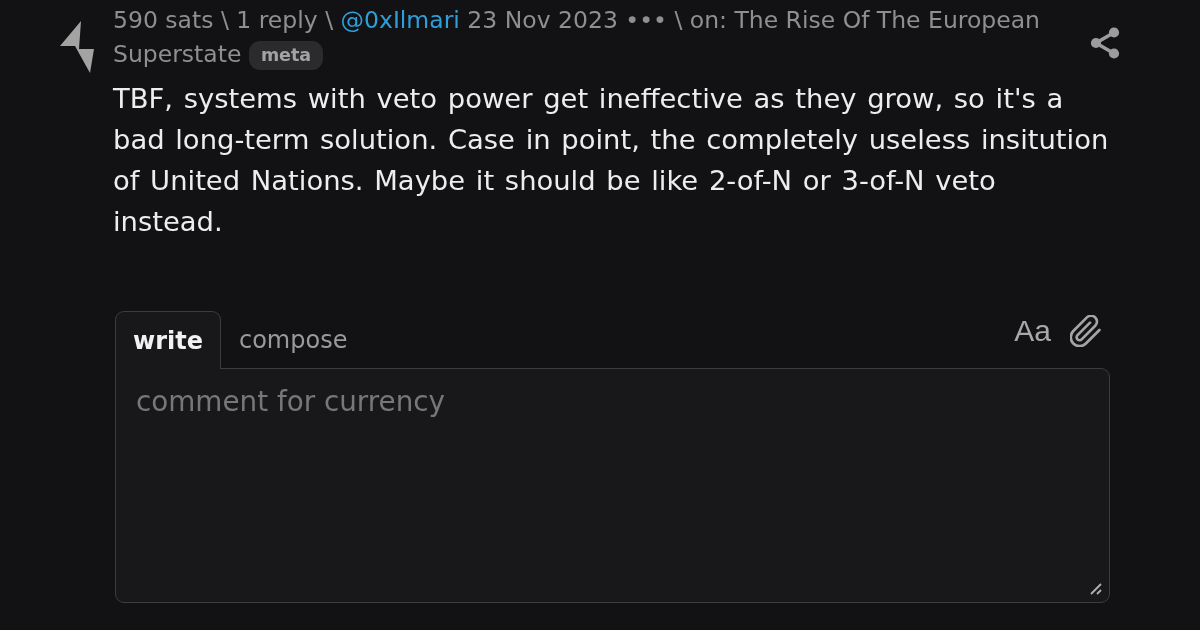 The height and width of the screenshot is (630, 1200). I want to click on item-meta: 590 sats \ 1 reply \ @0xIlmari 23 Nov 2023 ••• \ on: The Rise Of The European Superstate meta, so click(577, 38).